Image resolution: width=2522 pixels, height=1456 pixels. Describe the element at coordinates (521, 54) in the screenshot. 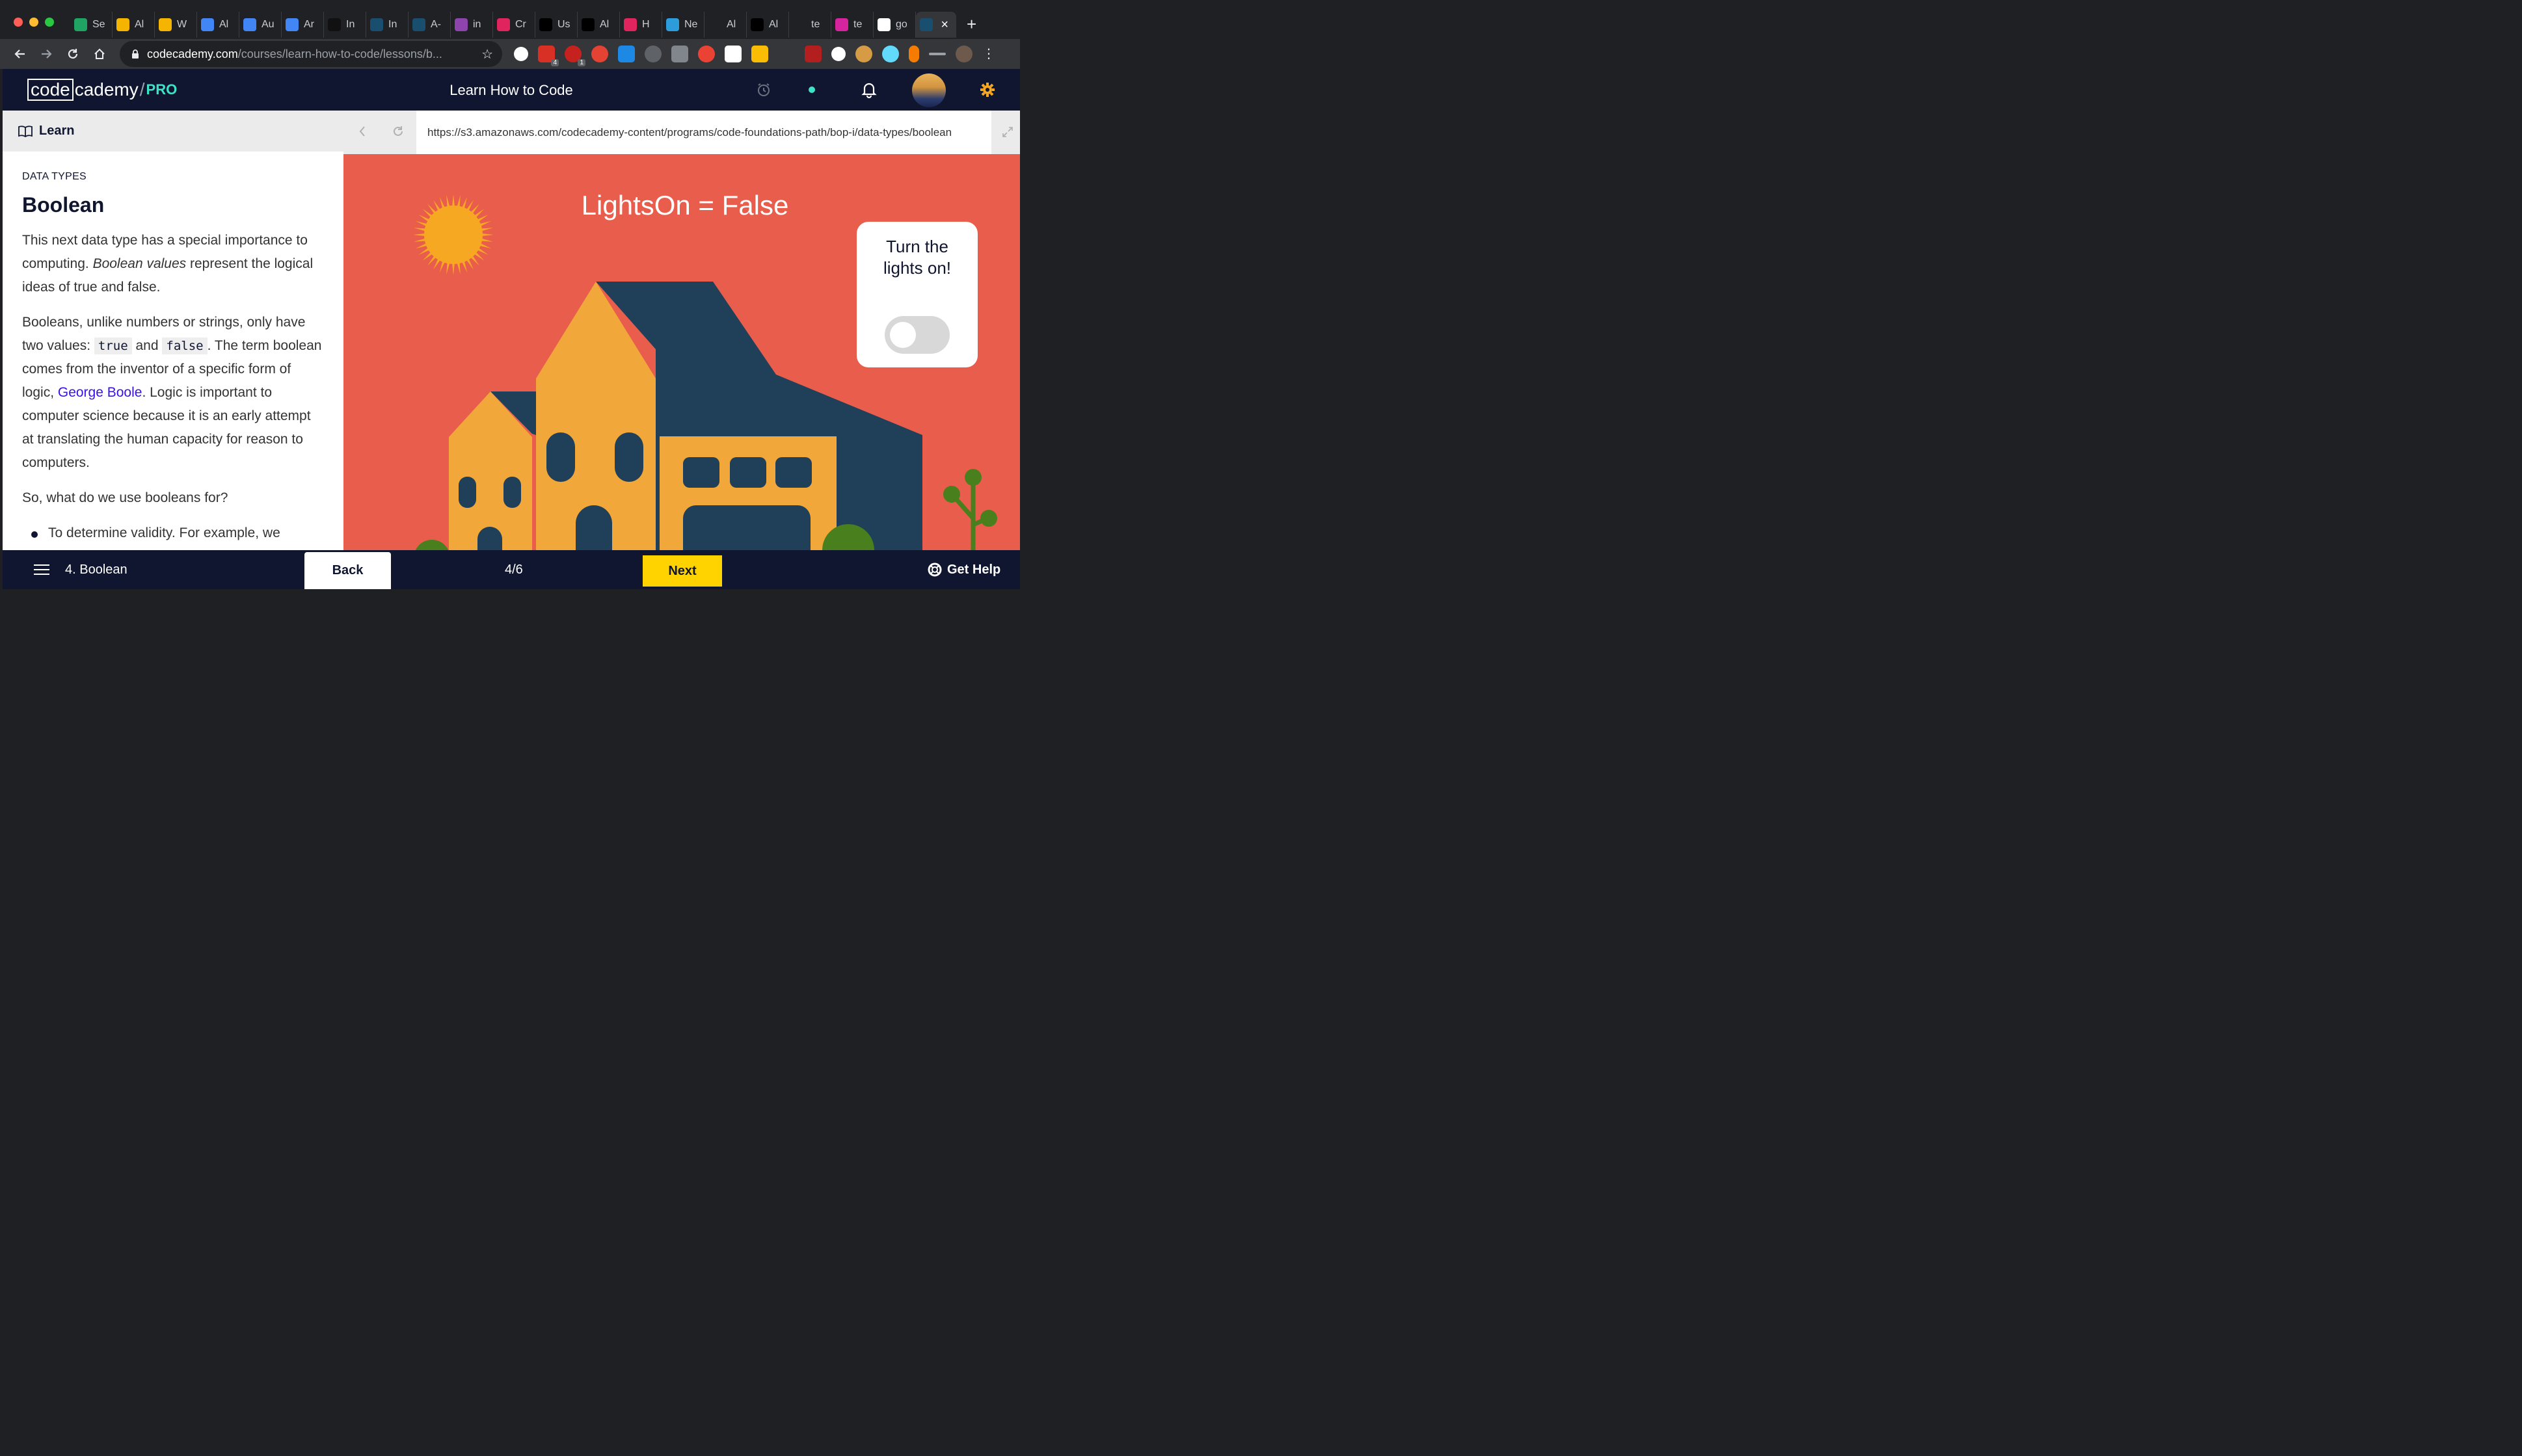

I see `extension-circle-icon` at that location.